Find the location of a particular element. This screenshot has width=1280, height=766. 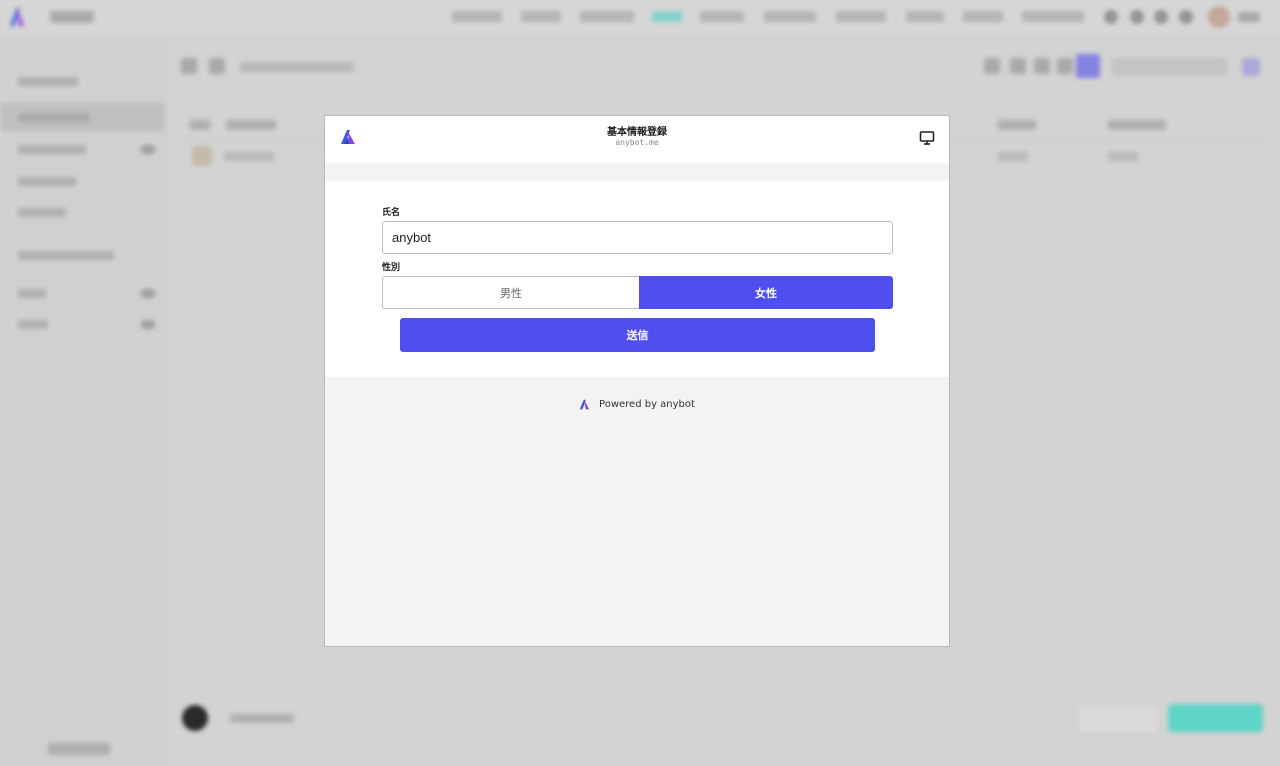

sidebar is located at coordinates (83, 401).